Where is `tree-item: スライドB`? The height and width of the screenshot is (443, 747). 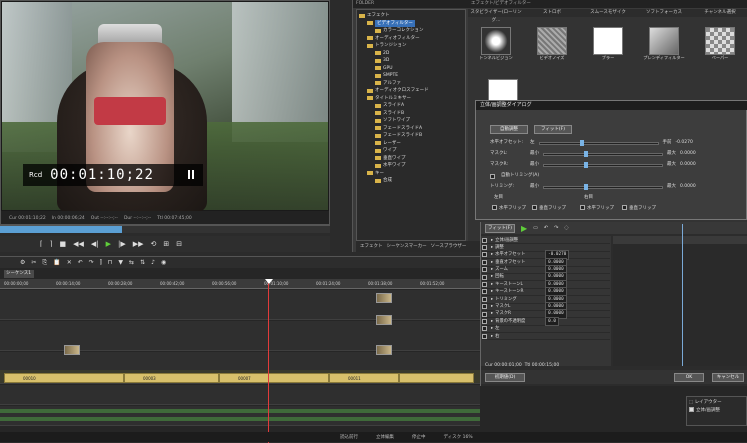
tree-item: スライドB is located at coordinates (411, 114).